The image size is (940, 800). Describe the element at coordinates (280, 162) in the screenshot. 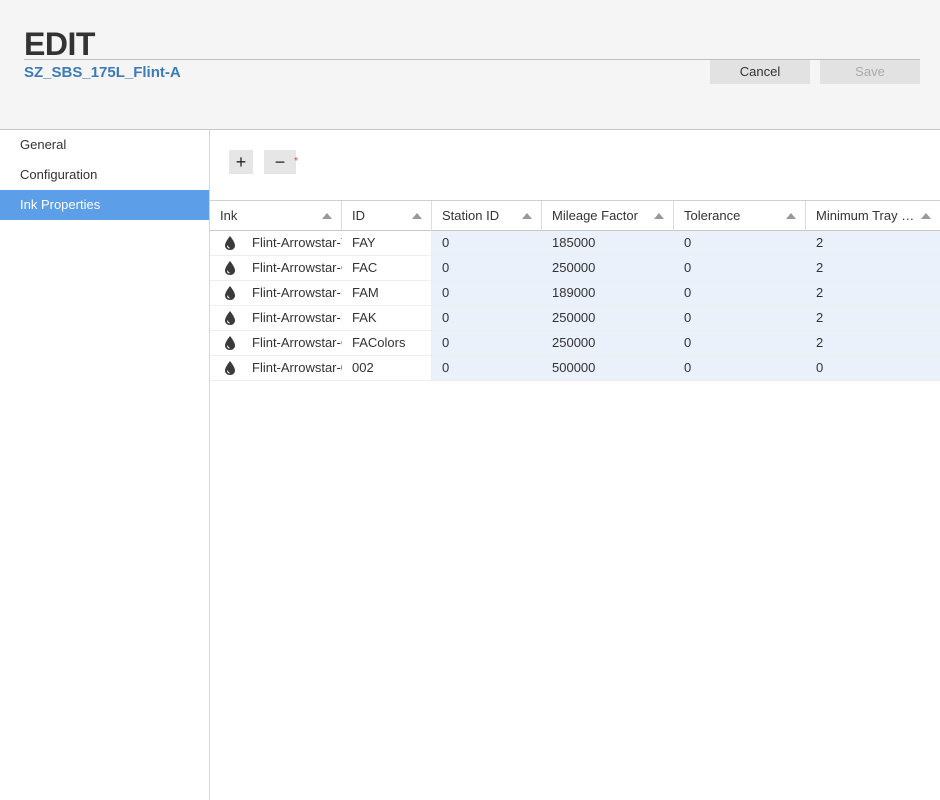

I see `remove-row-button: −` at that location.